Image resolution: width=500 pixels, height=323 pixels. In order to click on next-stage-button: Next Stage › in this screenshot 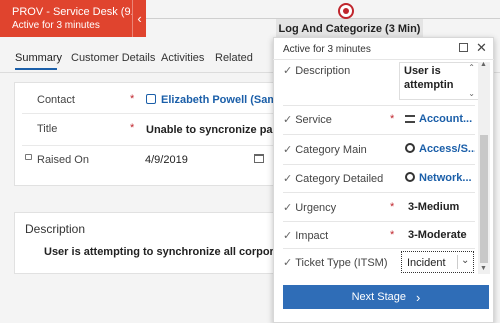, I will do `click(386, 297)`.